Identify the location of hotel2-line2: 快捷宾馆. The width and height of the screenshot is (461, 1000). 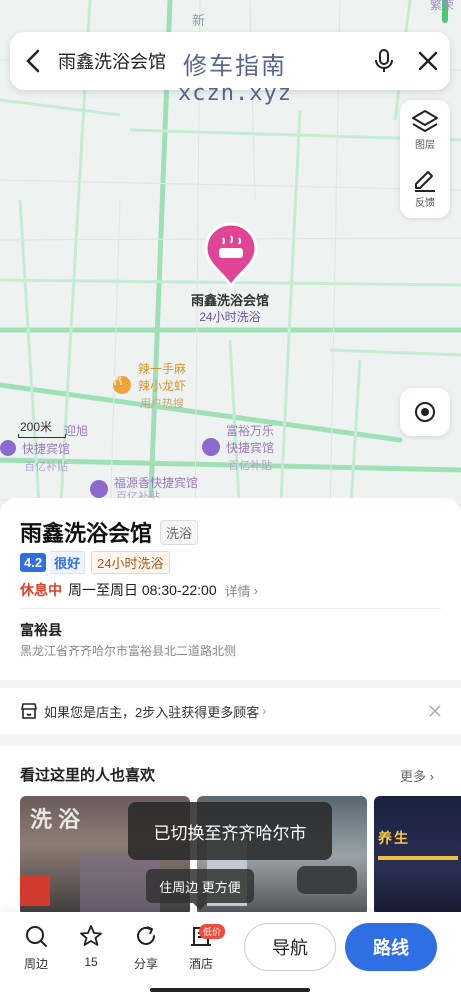
(250, 448).